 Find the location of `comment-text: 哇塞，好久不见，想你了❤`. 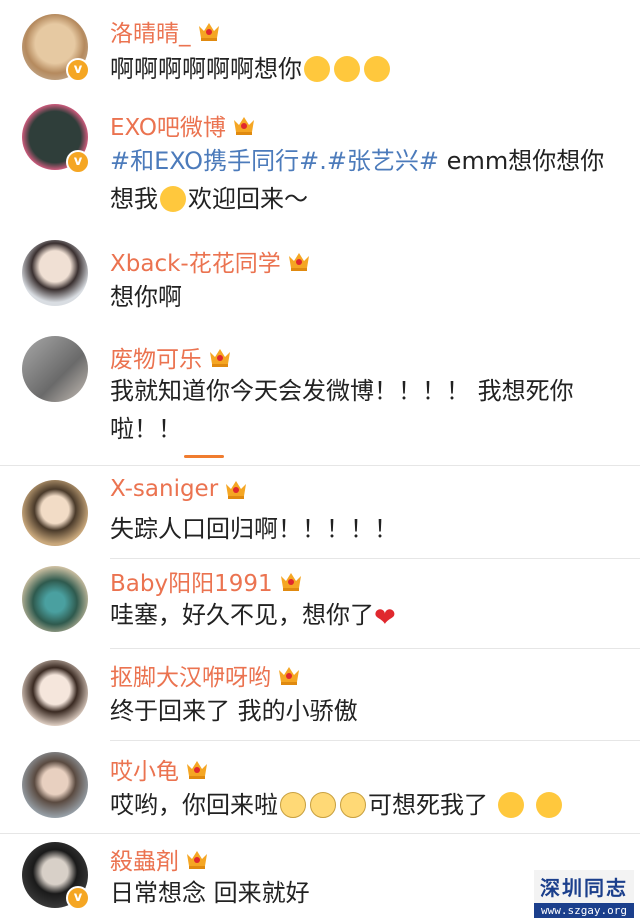

comment-text: 哇塞，好久不见，想你了❤ is located at coordinates (253, 617).